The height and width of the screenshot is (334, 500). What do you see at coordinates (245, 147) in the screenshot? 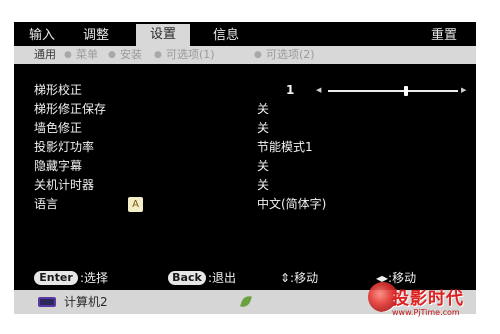
I see `menu-row-lamp-power: 投影灯功率 节能模式1` at bounding box center [245, 147].